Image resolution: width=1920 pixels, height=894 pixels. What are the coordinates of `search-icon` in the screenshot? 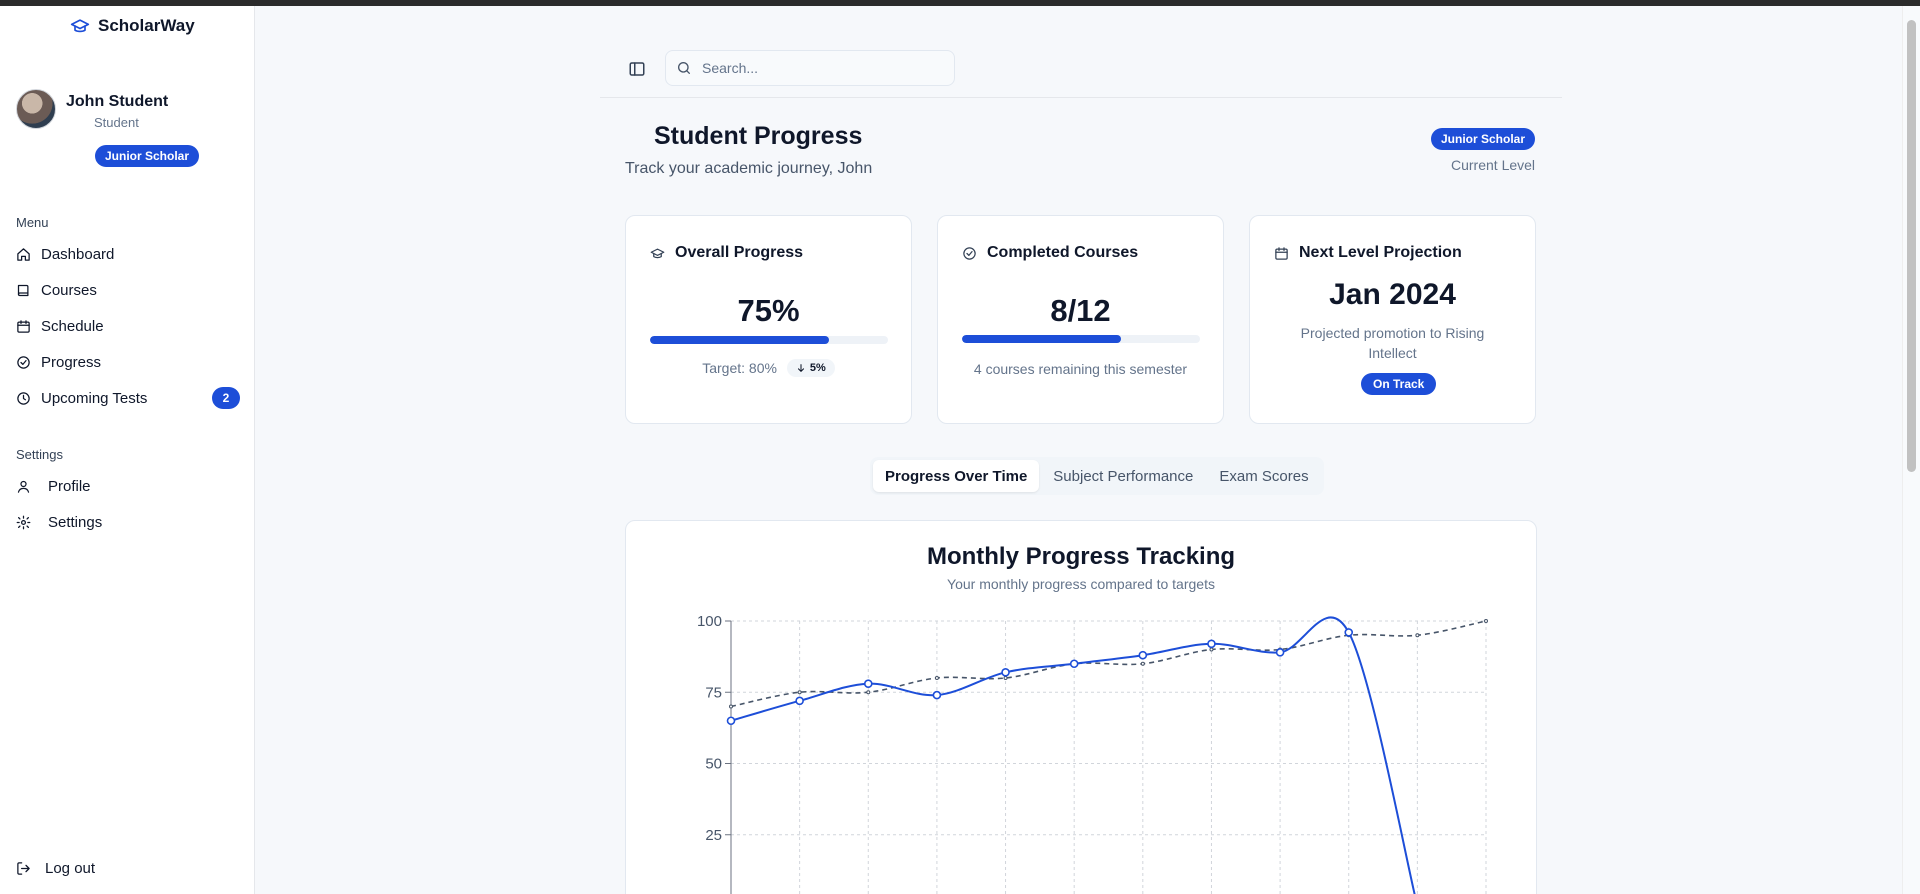 It's located at (684, 67).